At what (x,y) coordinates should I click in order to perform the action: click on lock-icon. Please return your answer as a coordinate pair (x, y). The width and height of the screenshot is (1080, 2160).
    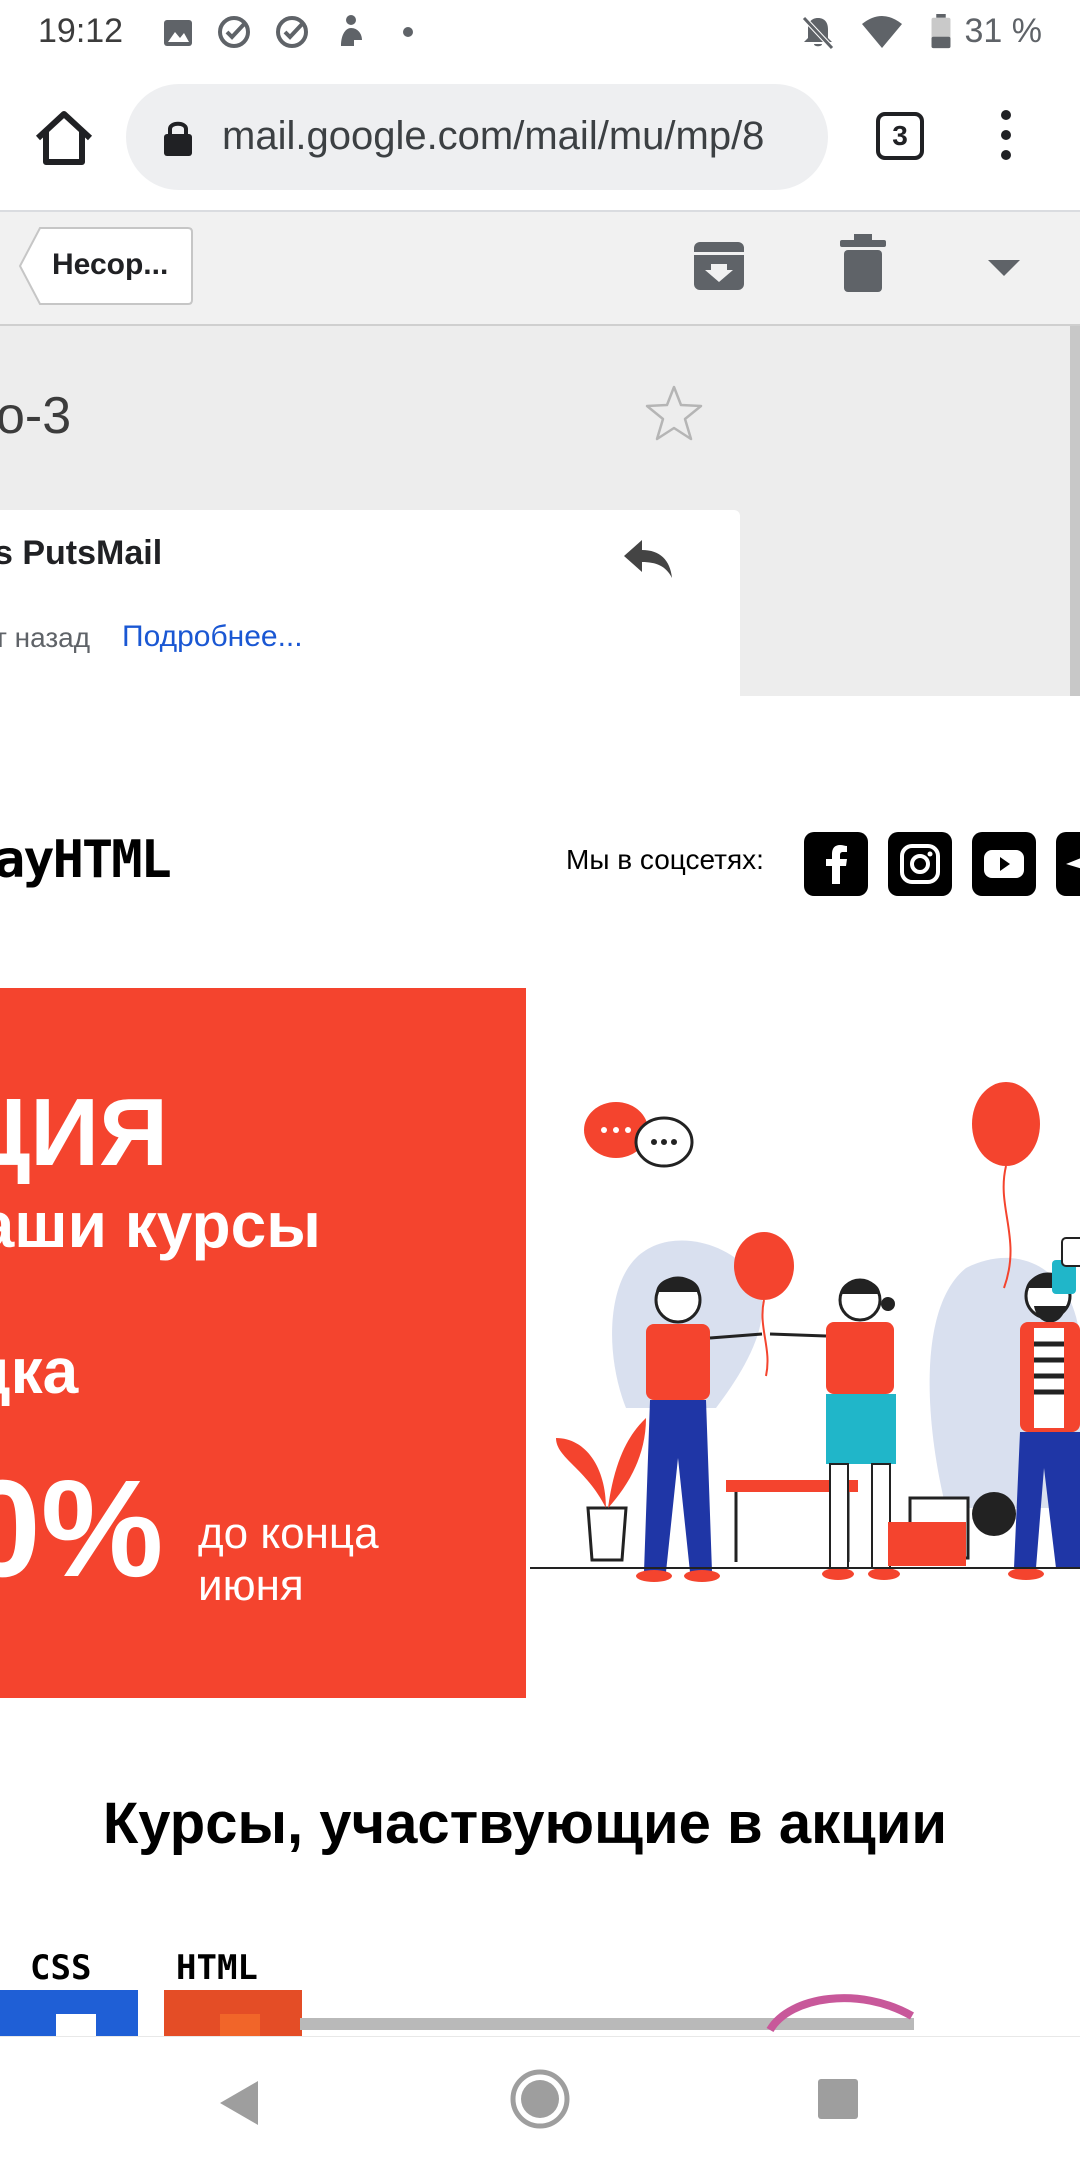
    Looking at the image, I should click on (178, 138).